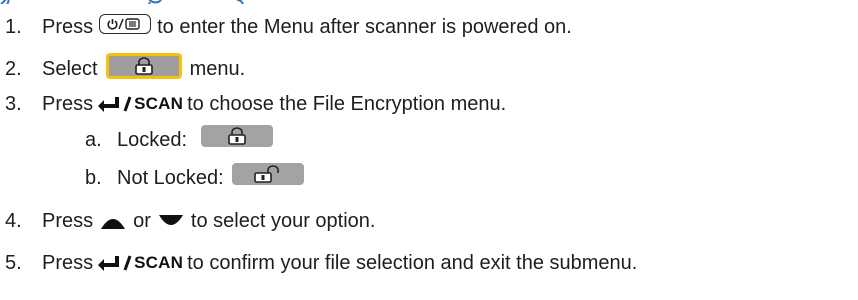 This screenshot has width=858, height=300. Describe the element at coordinates (70, 69) in the screenshot. I see `step-text-pre: Select` at that location.